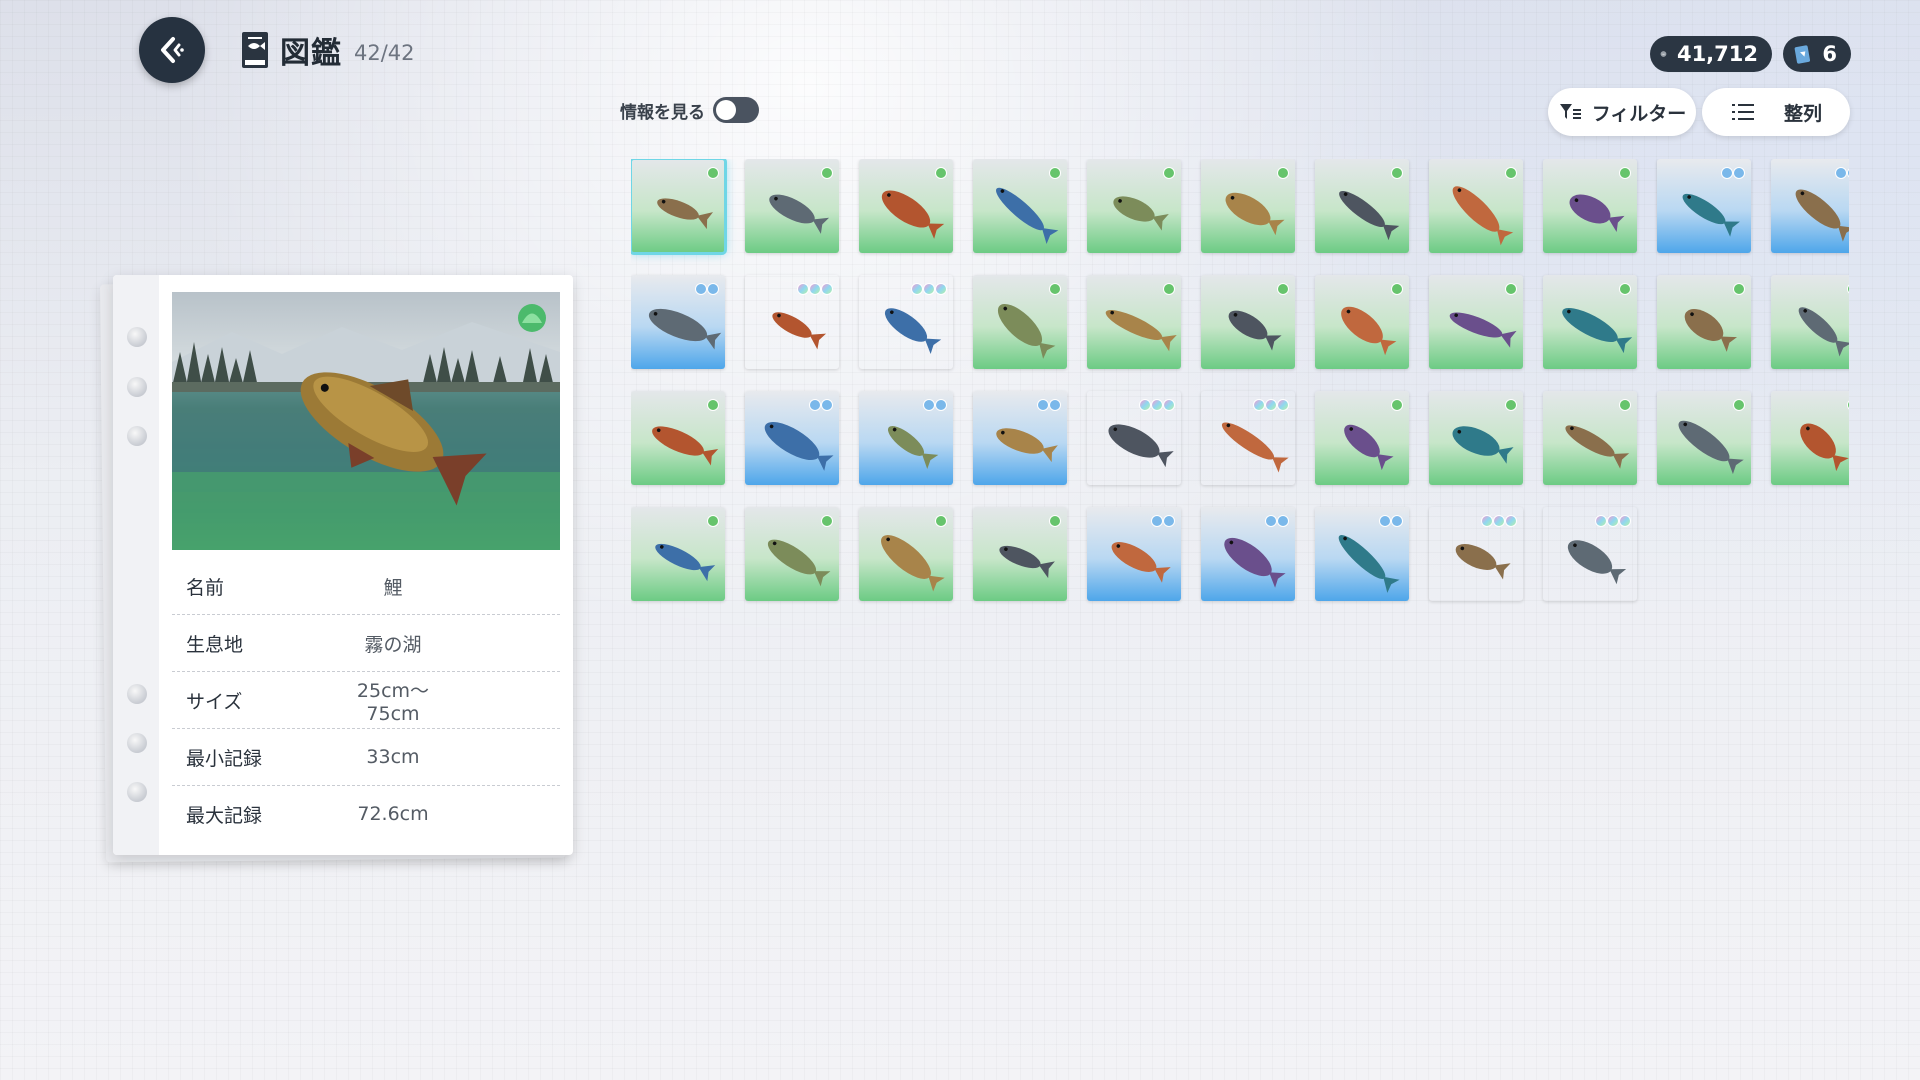 This screenshot has height=1080, width=1920. I want to click on sort-button: 整列, so click(1776, 112).